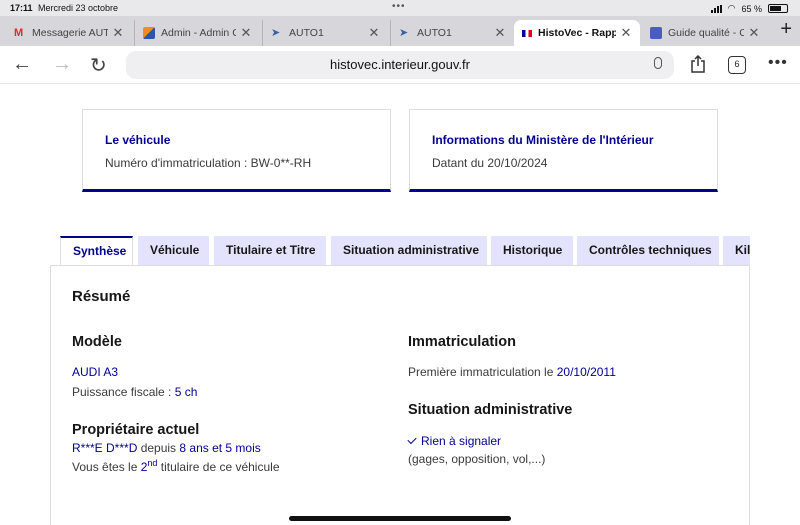 Image resolution: width=800 pixels, height=525 pixels. Describe the element at coordinates (527, 33) in the screenshot. I see `french-flag-icon` at that location.